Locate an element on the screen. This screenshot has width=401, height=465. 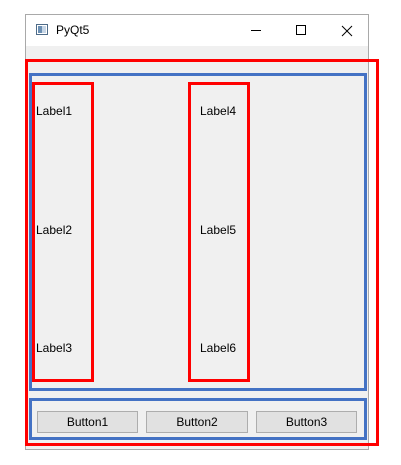
close-button is located at coordinates (347, 30).